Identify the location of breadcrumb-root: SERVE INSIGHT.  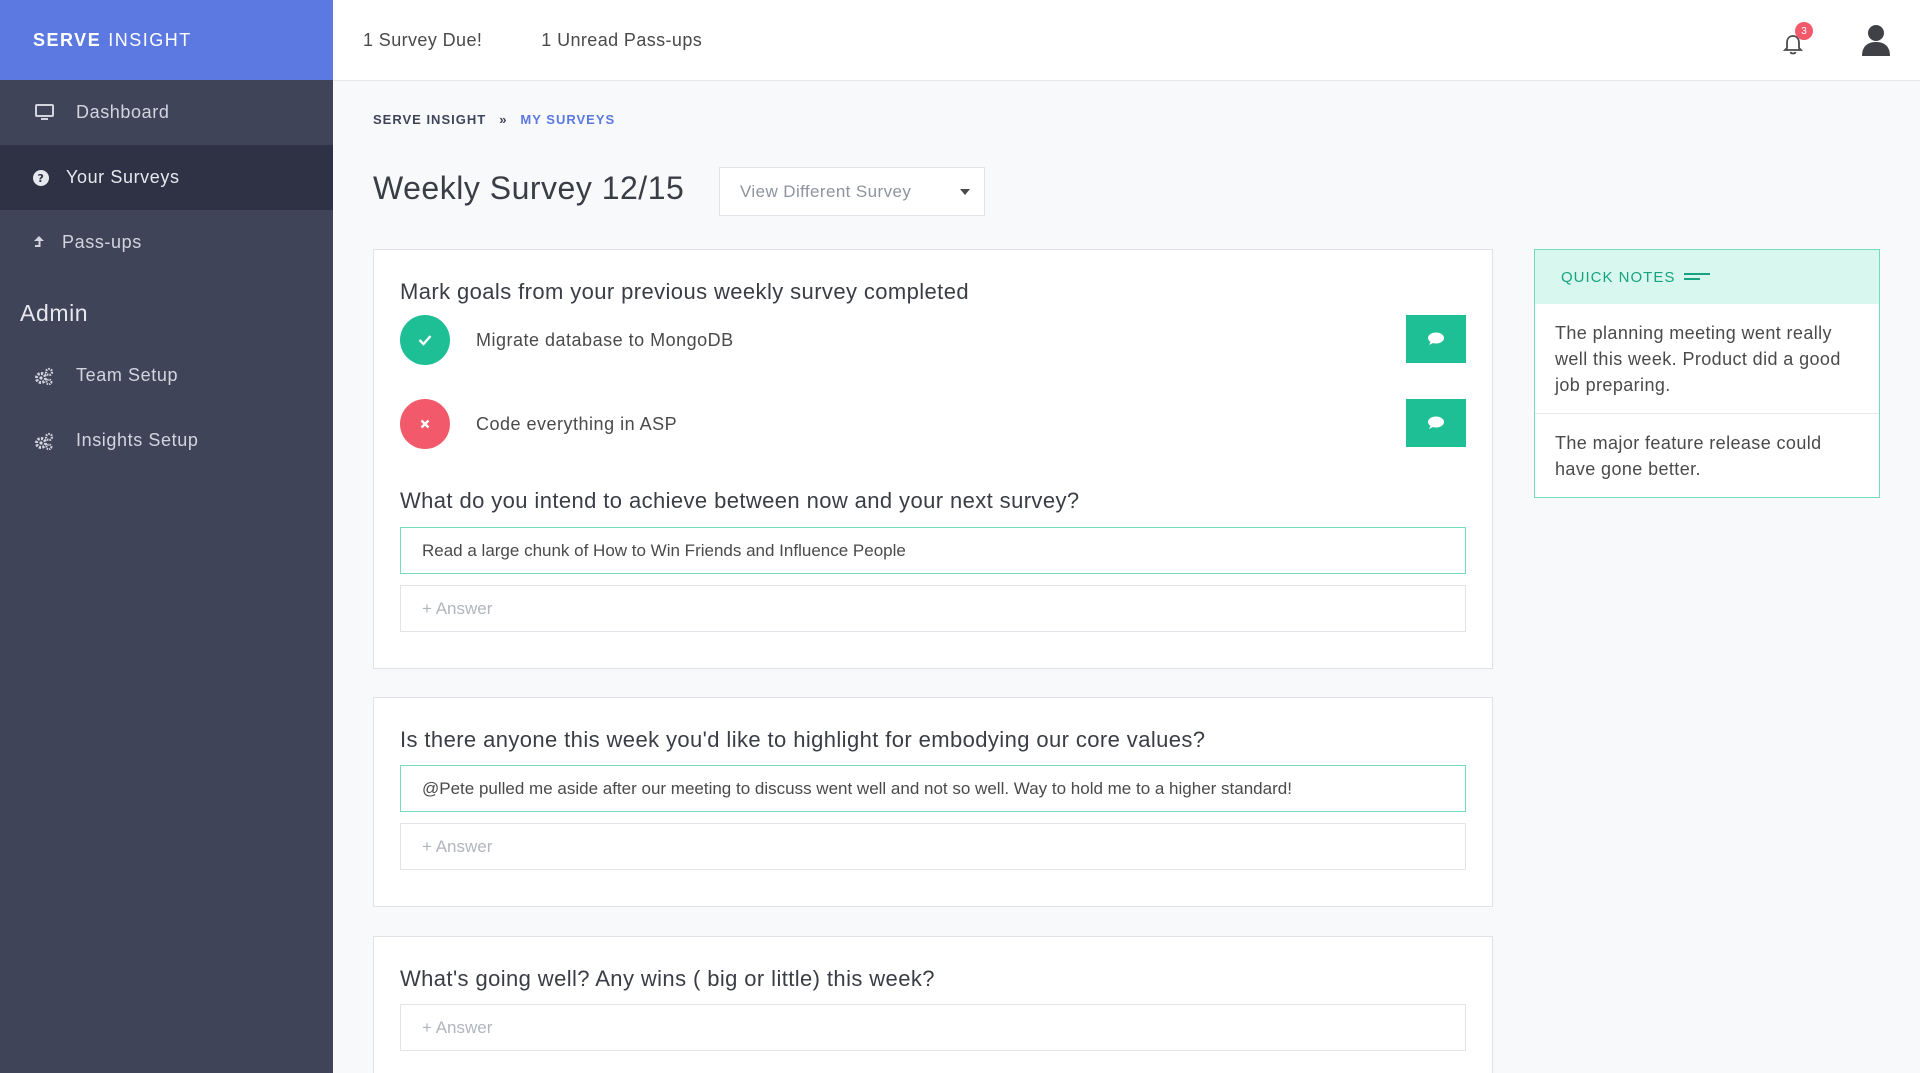
(429, 119).